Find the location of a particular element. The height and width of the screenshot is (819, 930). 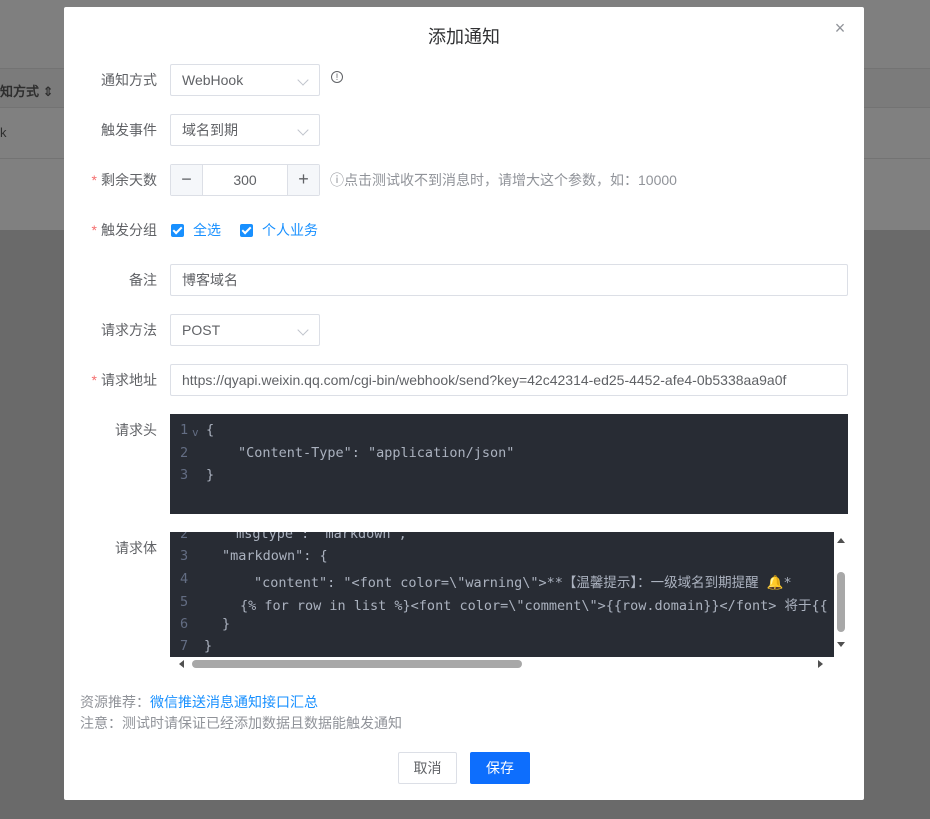

info-icon: ! is located at coordinates (337, 77).